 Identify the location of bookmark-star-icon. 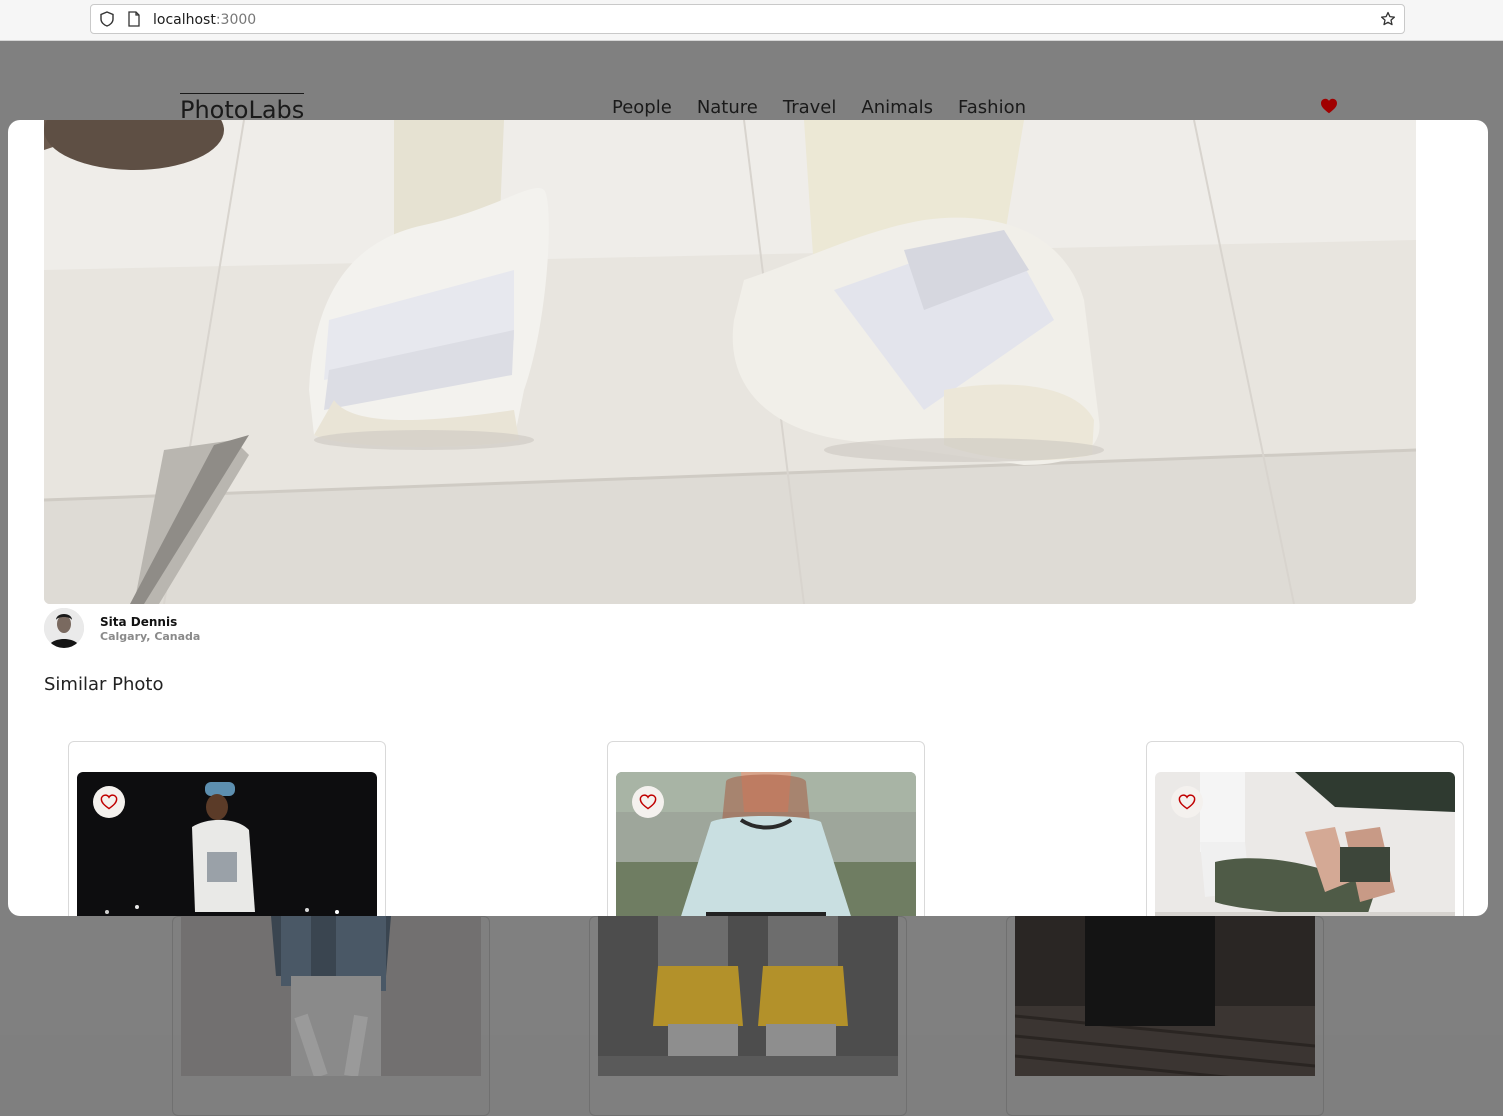
(1388, 19).